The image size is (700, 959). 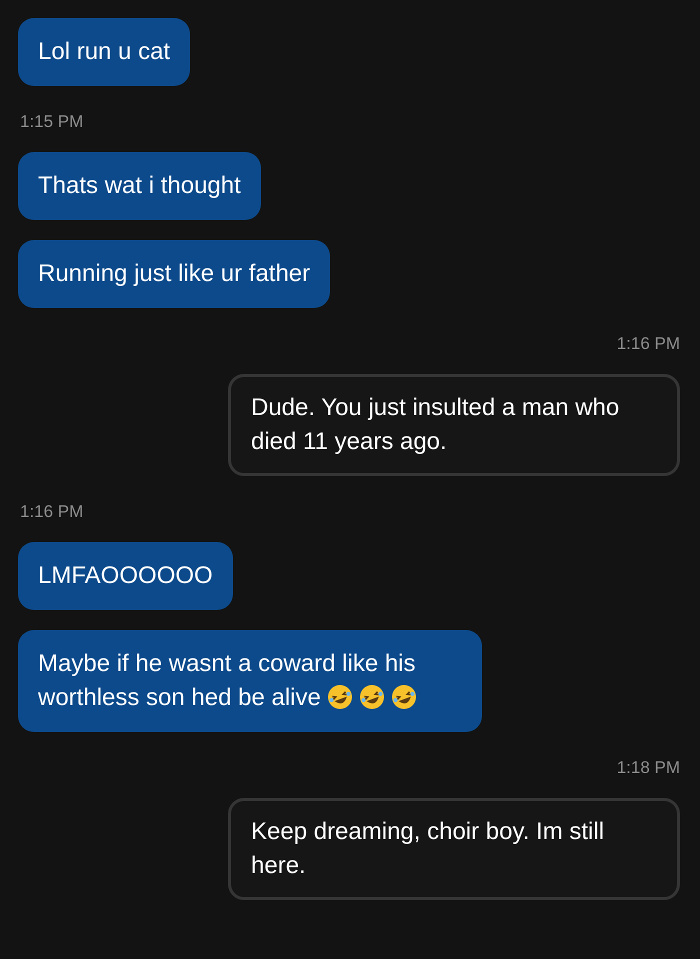 What do you see at coordinates (139, 185) in the screenshot?
I see `message-text: Thats wat i thought` at bounding box center [139, 185].